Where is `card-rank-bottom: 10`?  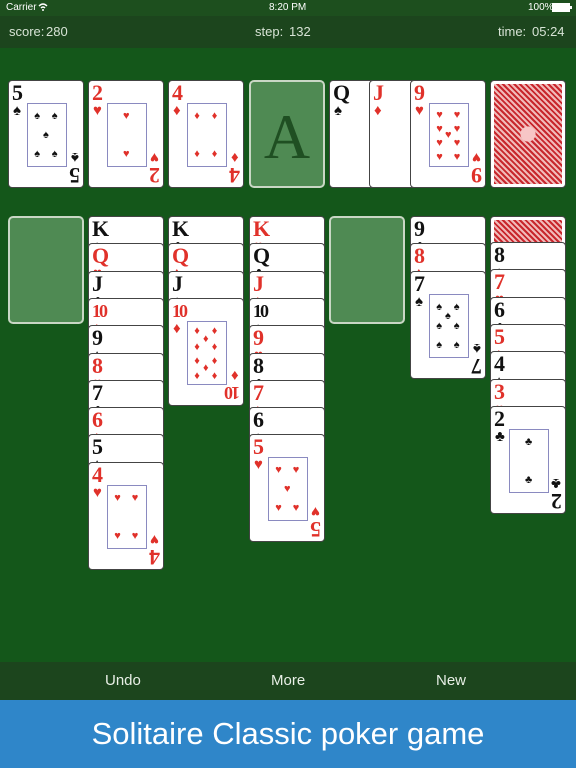
card-rank-bottom: 10 is located at coordinates (233, 393).